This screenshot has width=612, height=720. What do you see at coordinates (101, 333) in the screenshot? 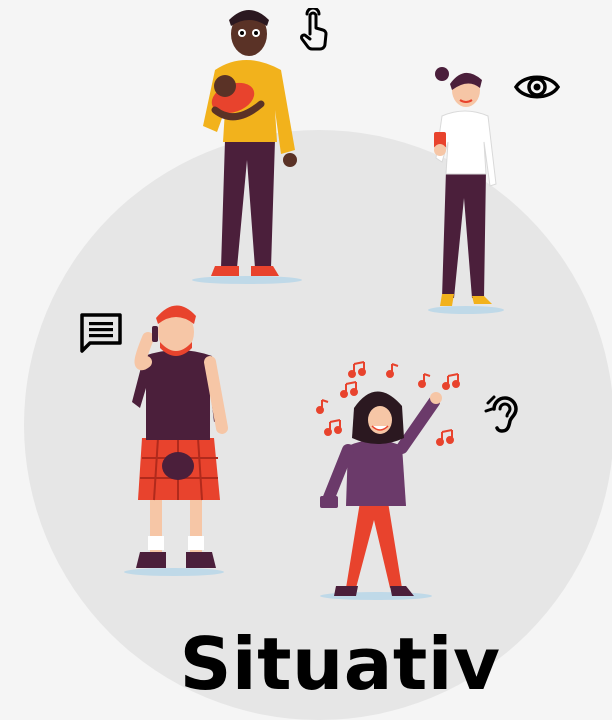
I see `message-icon` at bounding box center [101, 333].